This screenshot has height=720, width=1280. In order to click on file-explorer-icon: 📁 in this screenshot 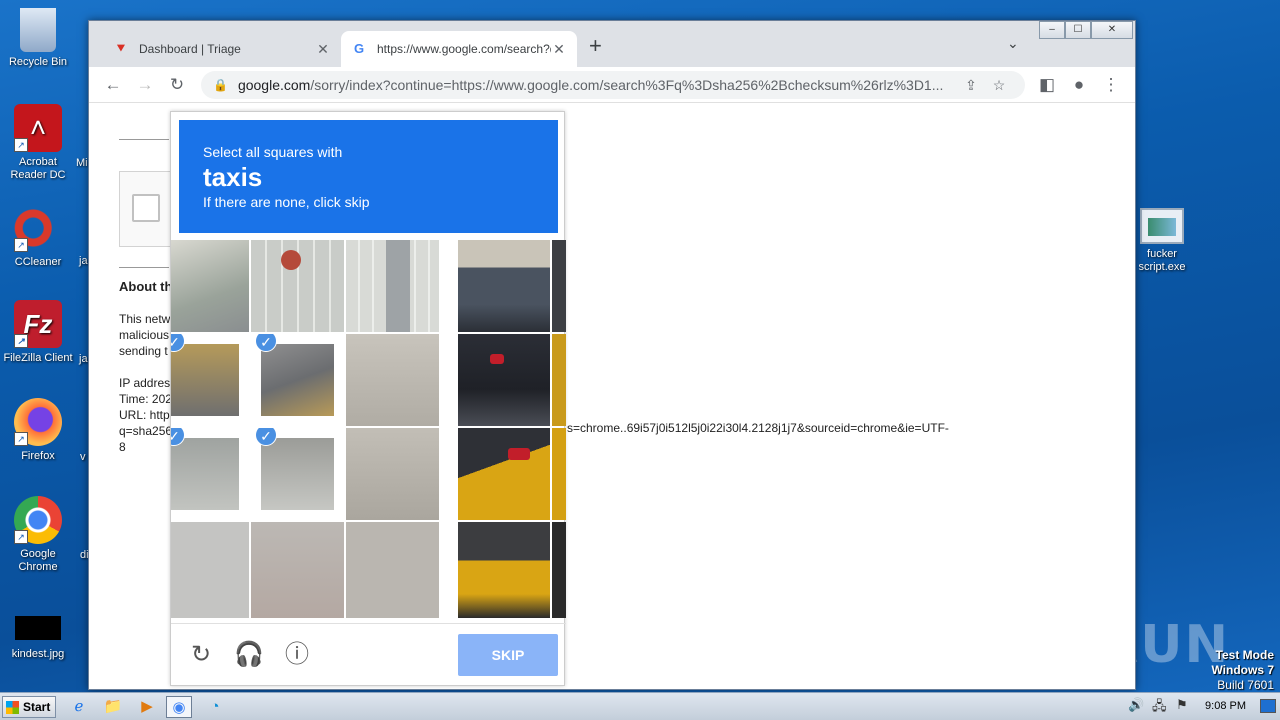, I will do `click(113, 707)`.